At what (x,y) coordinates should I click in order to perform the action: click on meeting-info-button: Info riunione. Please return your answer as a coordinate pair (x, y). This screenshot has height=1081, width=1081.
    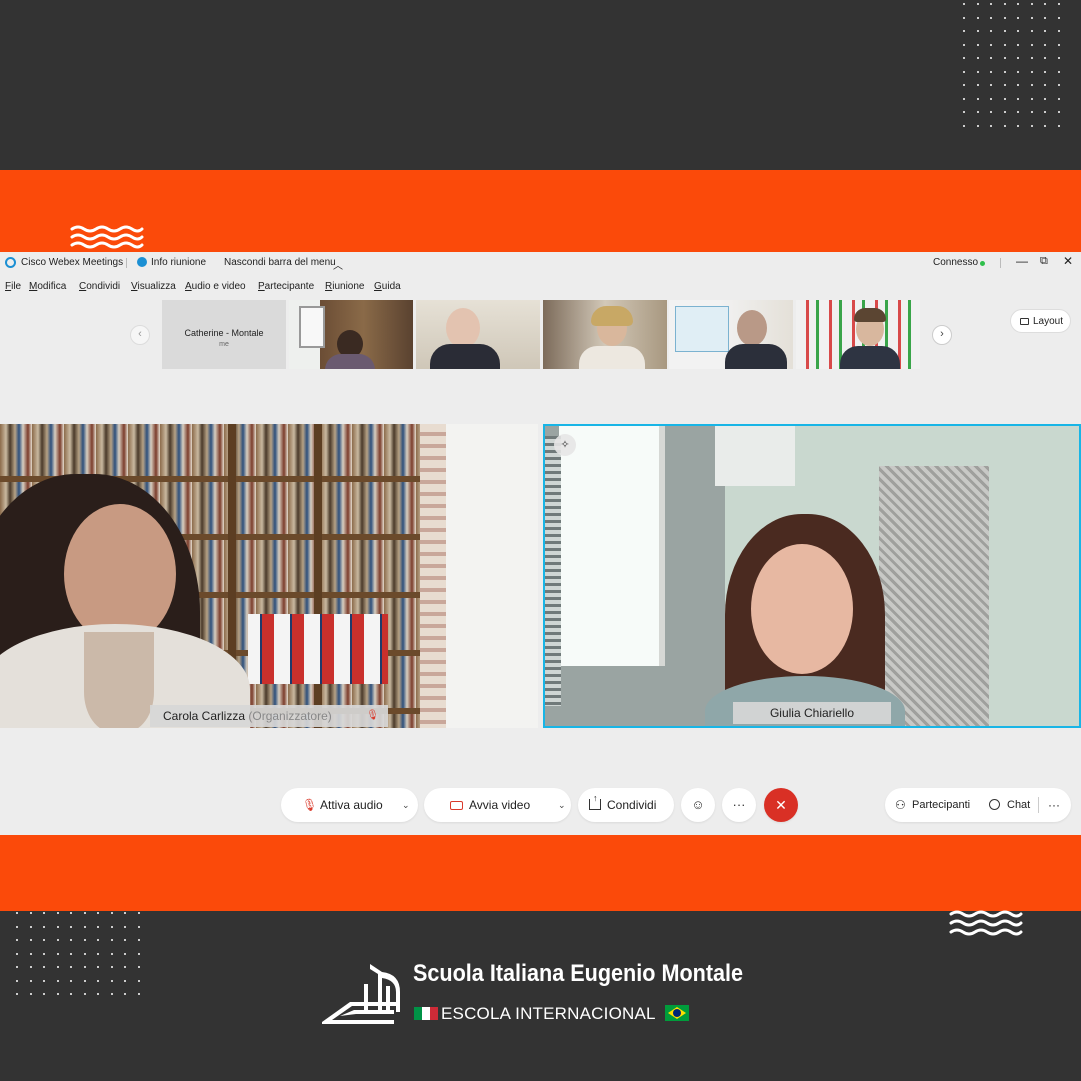
    Looking at the image, I should click on (178, 262).